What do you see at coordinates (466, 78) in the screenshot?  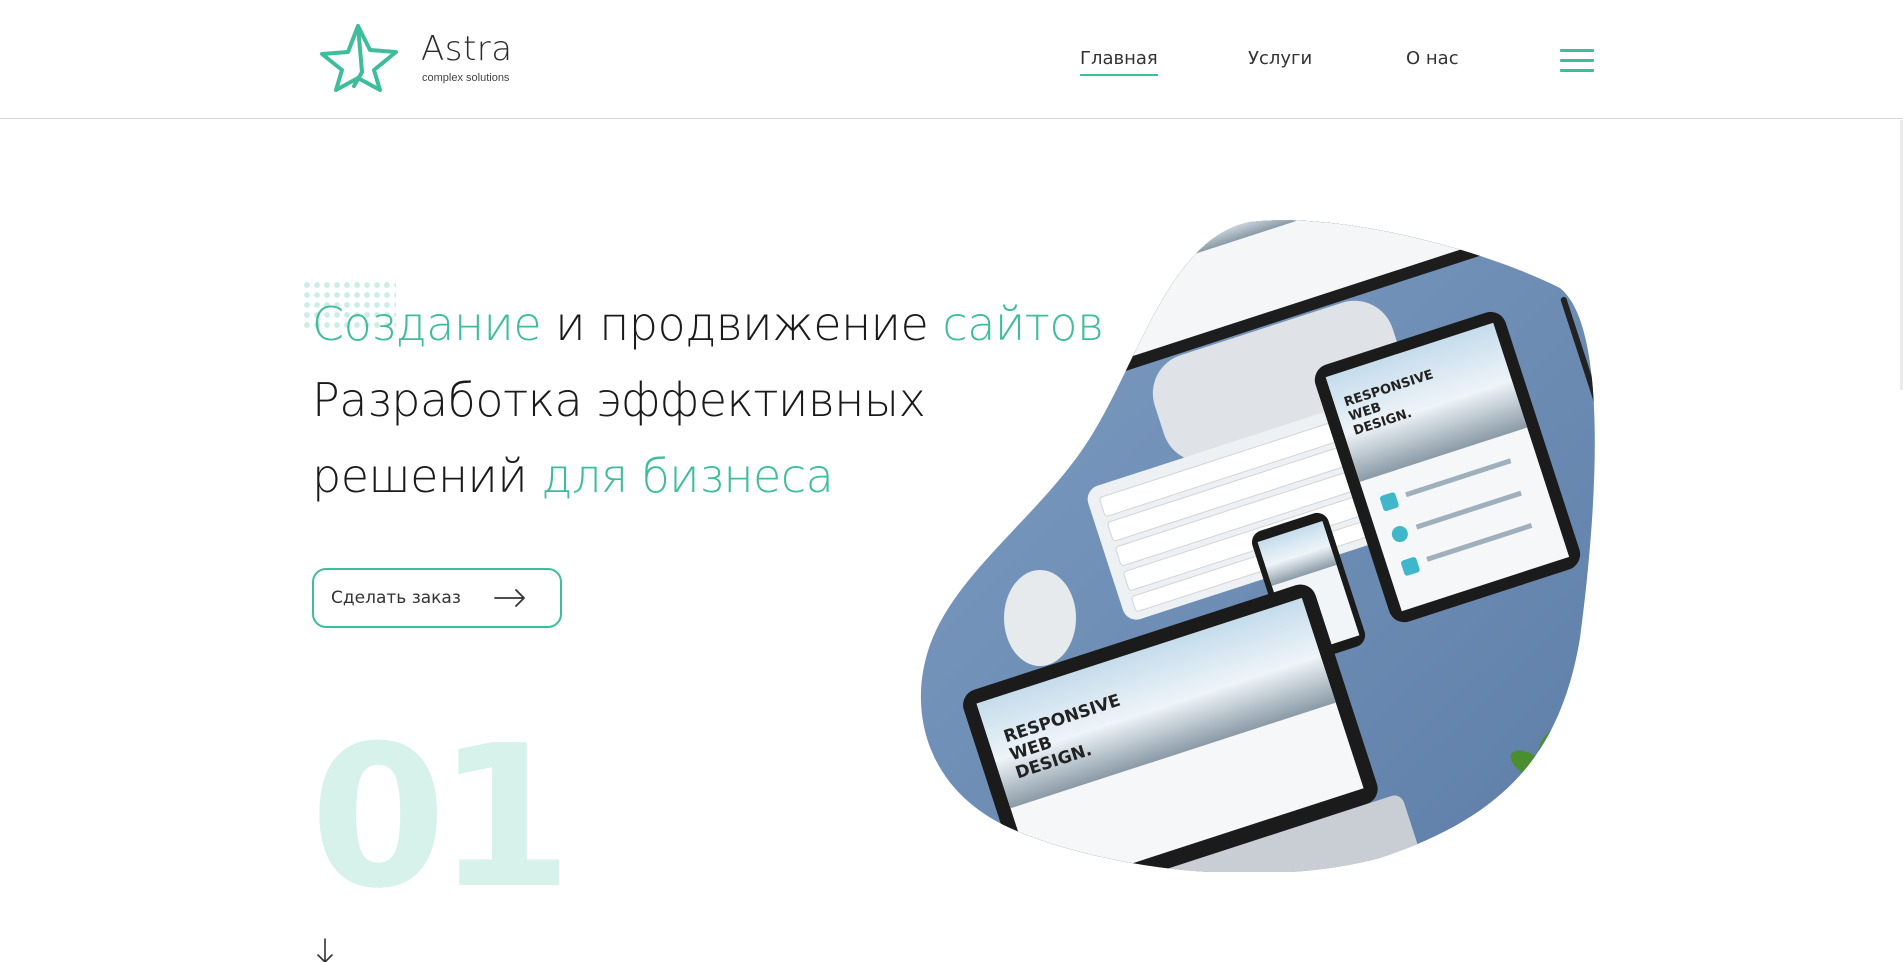 I see `logo-tagline: complex solutions` at bounding box center [466, 78].